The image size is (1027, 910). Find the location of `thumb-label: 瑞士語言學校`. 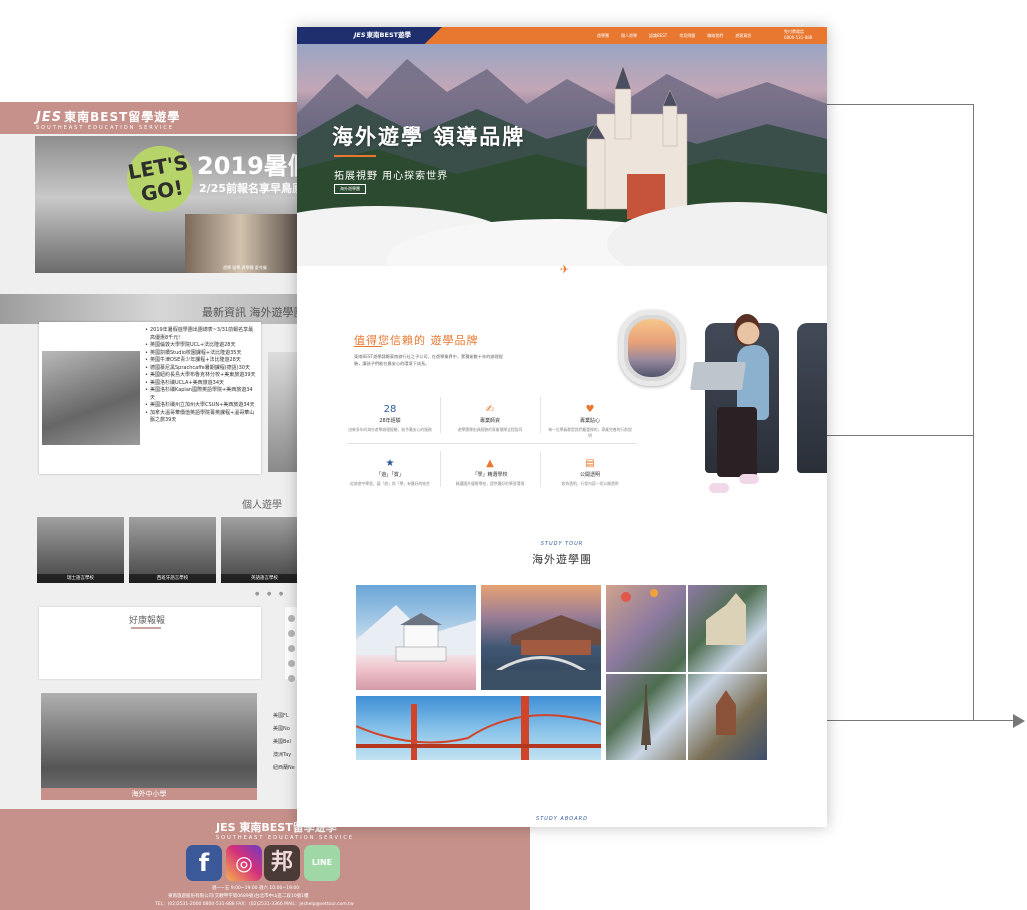

thumb-label: 瑞士語言學校 is located at coordinates (80, 578).